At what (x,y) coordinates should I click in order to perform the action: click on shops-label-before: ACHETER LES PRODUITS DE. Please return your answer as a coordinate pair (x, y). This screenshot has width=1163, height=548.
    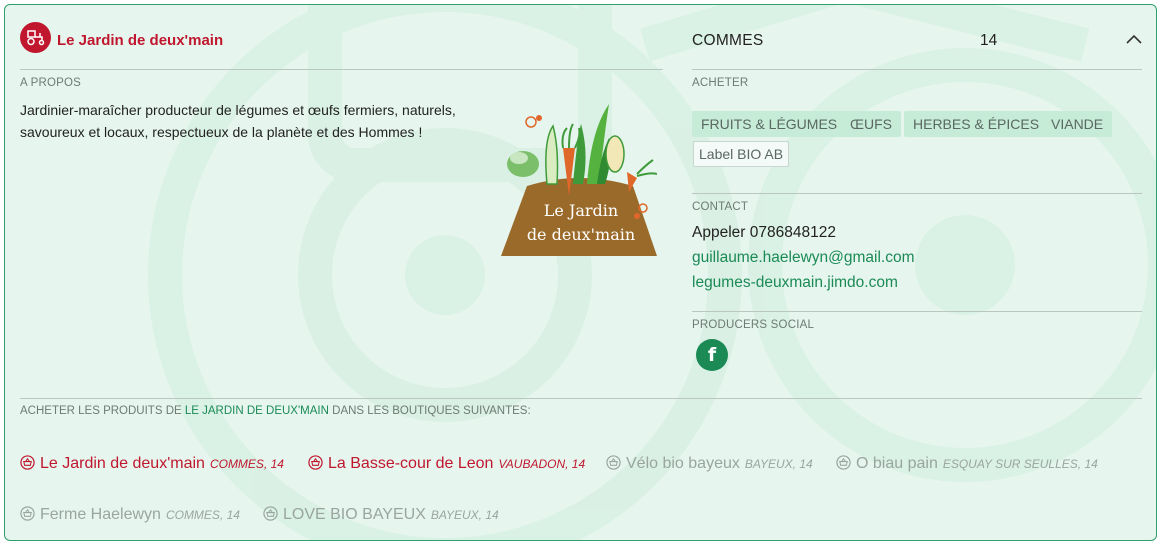
    Looking at the image, I should click on (101, 411).